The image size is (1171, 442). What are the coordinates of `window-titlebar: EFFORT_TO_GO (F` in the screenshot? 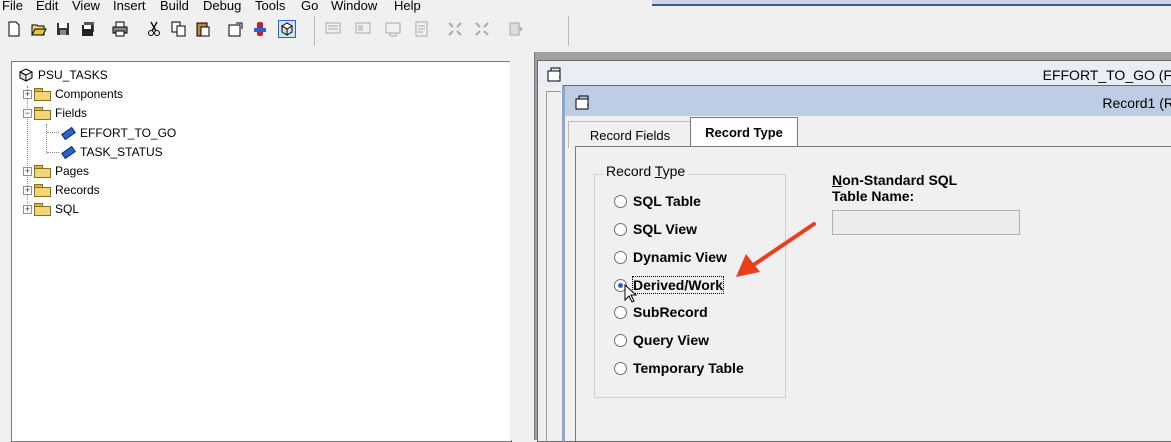 It's located at (854, 74).